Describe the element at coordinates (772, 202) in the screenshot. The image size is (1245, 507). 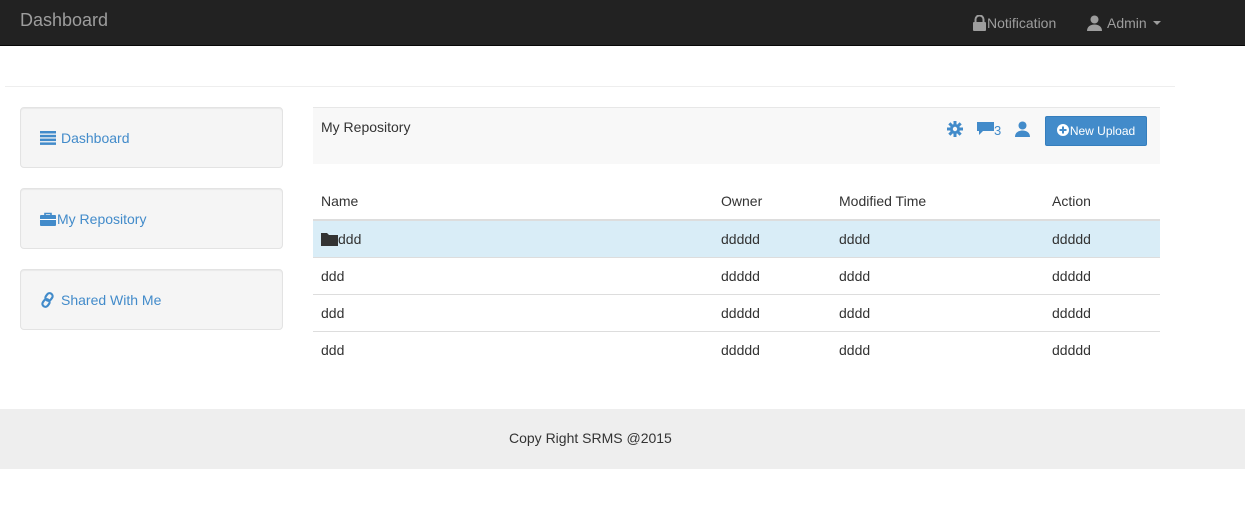
I see `column-header-owner: Owner` at that location.